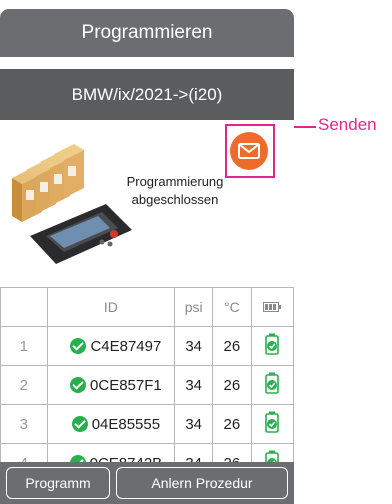 The image size is (392, 504). Describe the element at coordinates (48, 183) in the screenshot. I see `sensor-boxes` at that location.